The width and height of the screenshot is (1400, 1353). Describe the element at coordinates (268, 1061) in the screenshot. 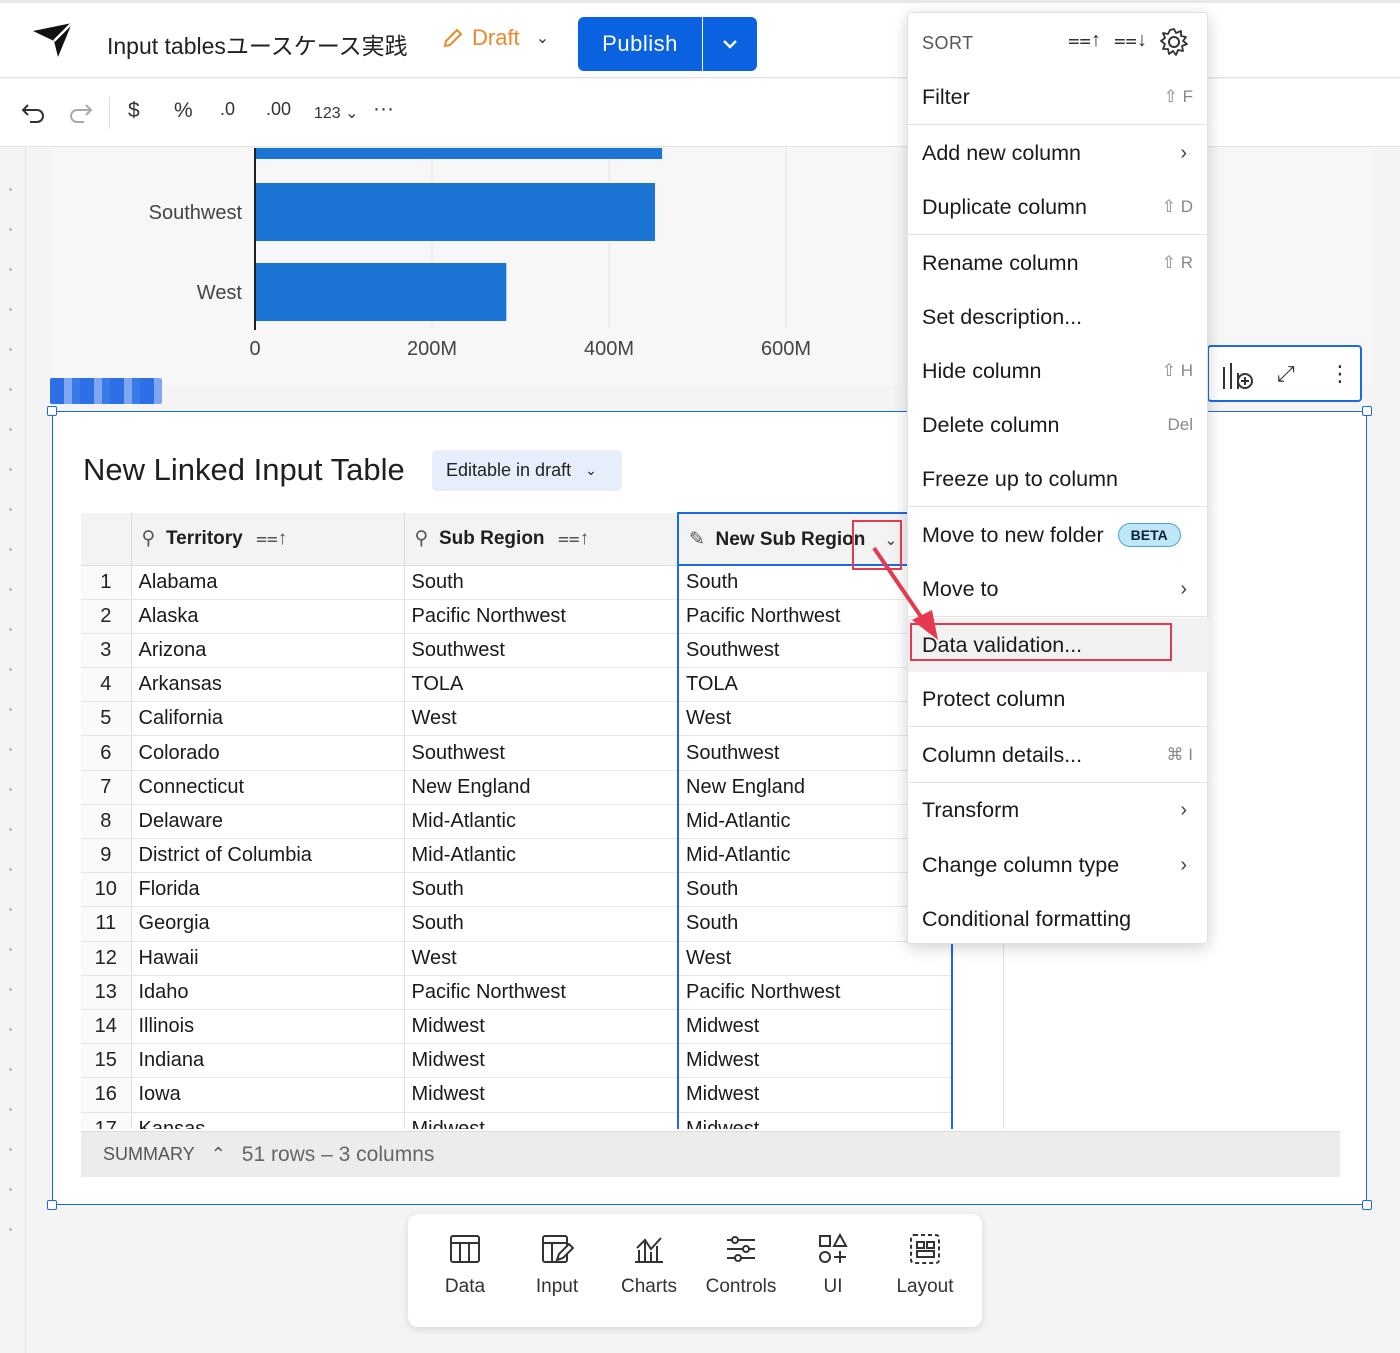

I see `table-cell: Indiana` at that location.